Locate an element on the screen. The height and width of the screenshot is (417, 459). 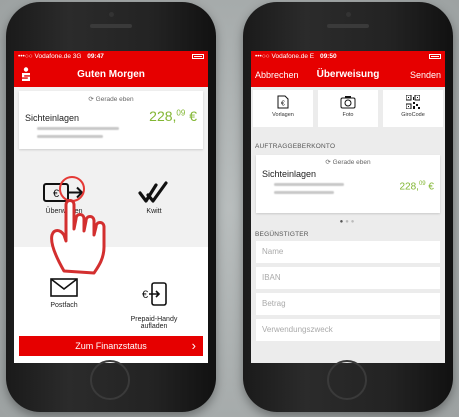
kwitt-icon is located at coordinates (153, 192).